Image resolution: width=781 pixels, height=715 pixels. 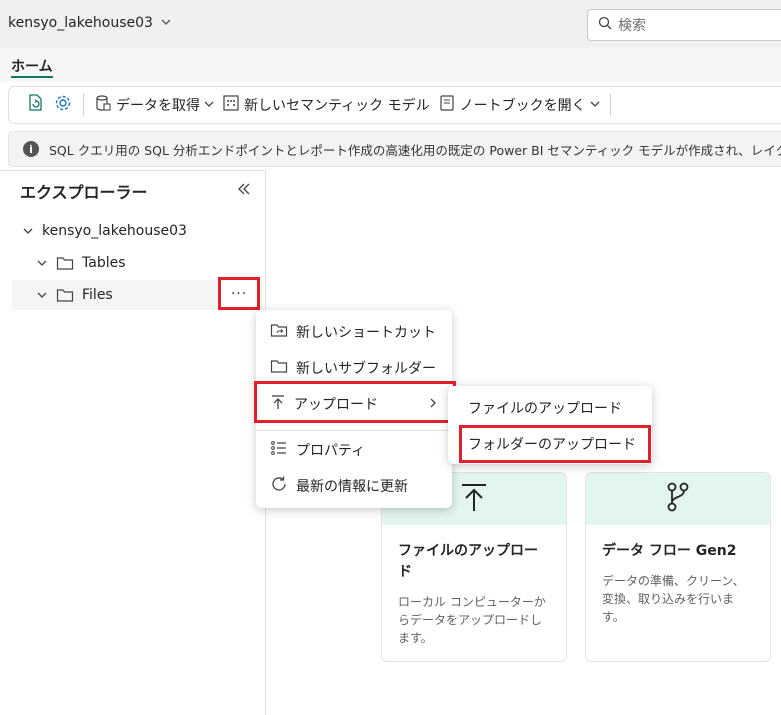 What do you see at coordinates (468, 561) in the screenshot?
I see `card-title: ファイルのアップロード` at bounding box center [468, 561].